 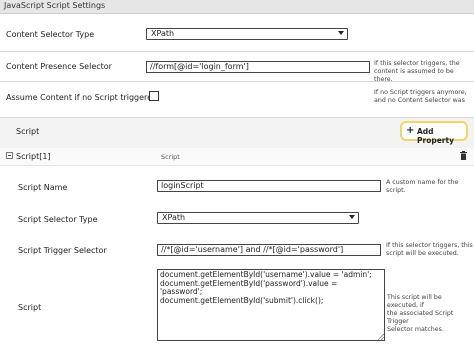 What do you see at coordinates (163, 33) in the screenshot?
I see `content-selector-type-value: XPath` at bounding box center [163, 33].